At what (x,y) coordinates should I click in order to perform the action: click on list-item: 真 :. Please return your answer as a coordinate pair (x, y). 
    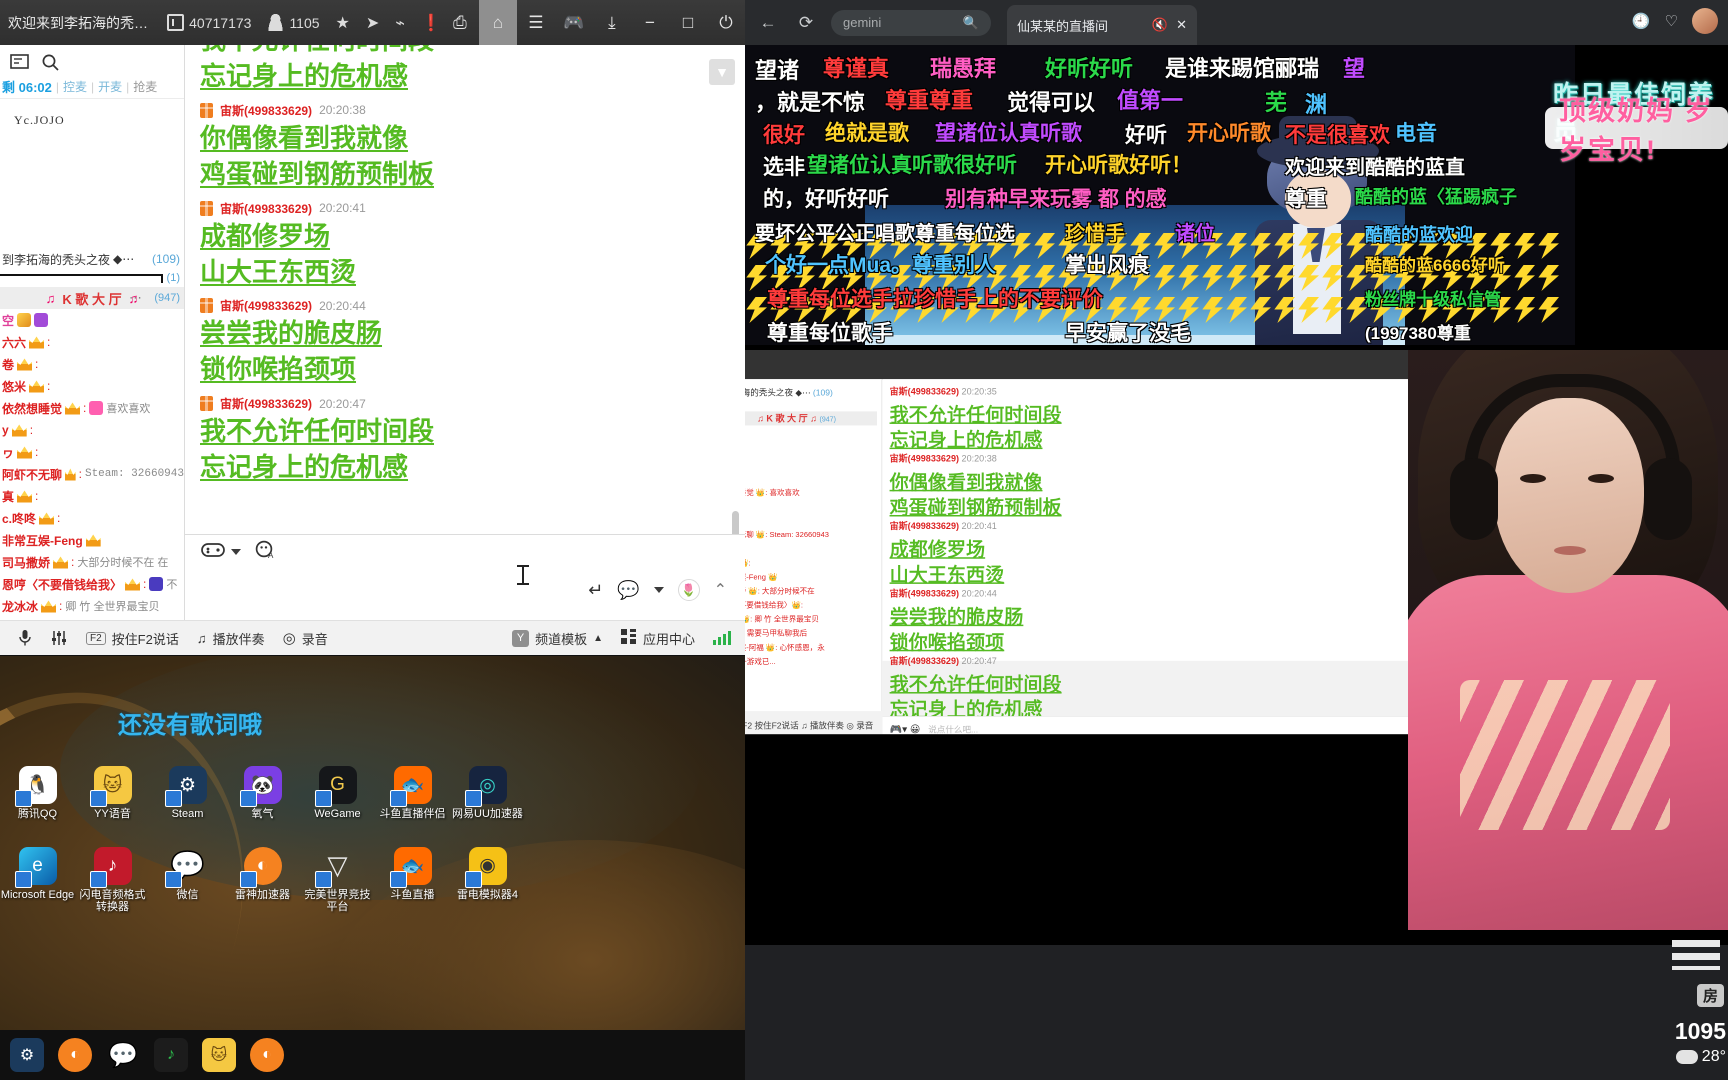
    Looking at the image, I should click on (92, 496).